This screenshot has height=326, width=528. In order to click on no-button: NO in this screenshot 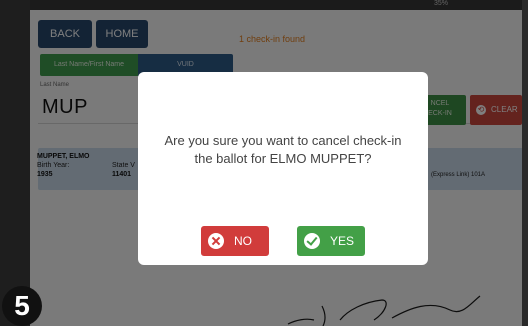, I will do `click(235, 241)`.